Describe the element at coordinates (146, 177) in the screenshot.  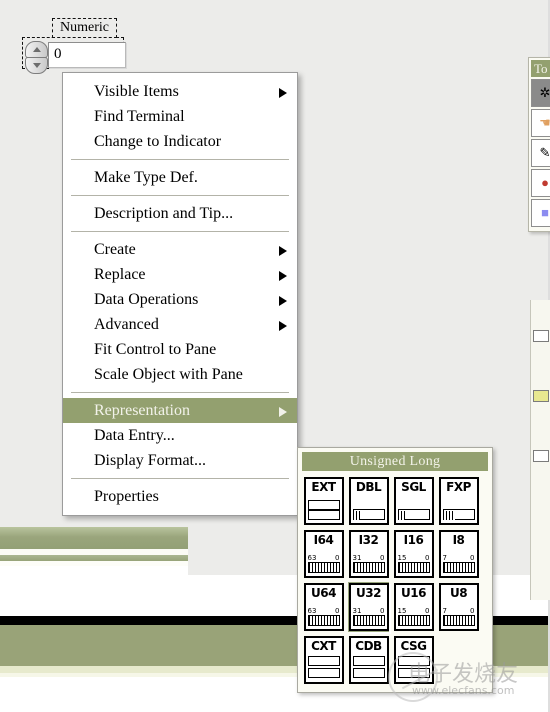
I see `menu-item-label: Make Type Def.` at that location.